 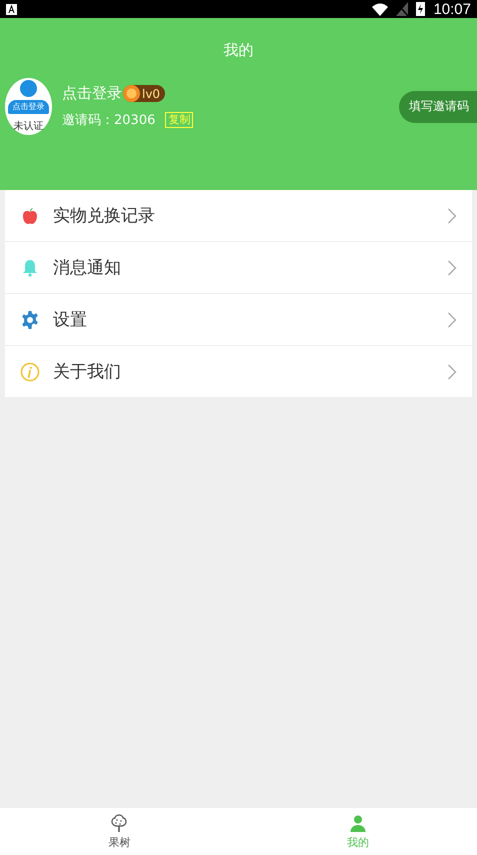 What do you see at coordinates (239, 50) in the screenshot?
I see `page-title: 我的` at bounding box center [239, 50].